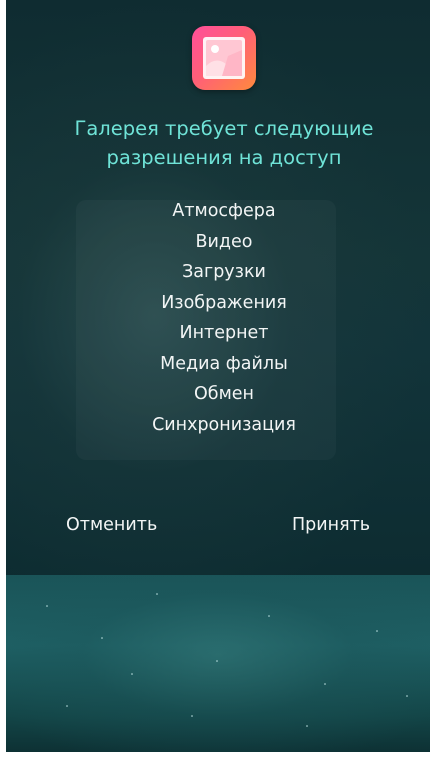  Describe the element at coordinates (224, 424) in the screenshot. I see `permission-item: Синхронизация` at that location.